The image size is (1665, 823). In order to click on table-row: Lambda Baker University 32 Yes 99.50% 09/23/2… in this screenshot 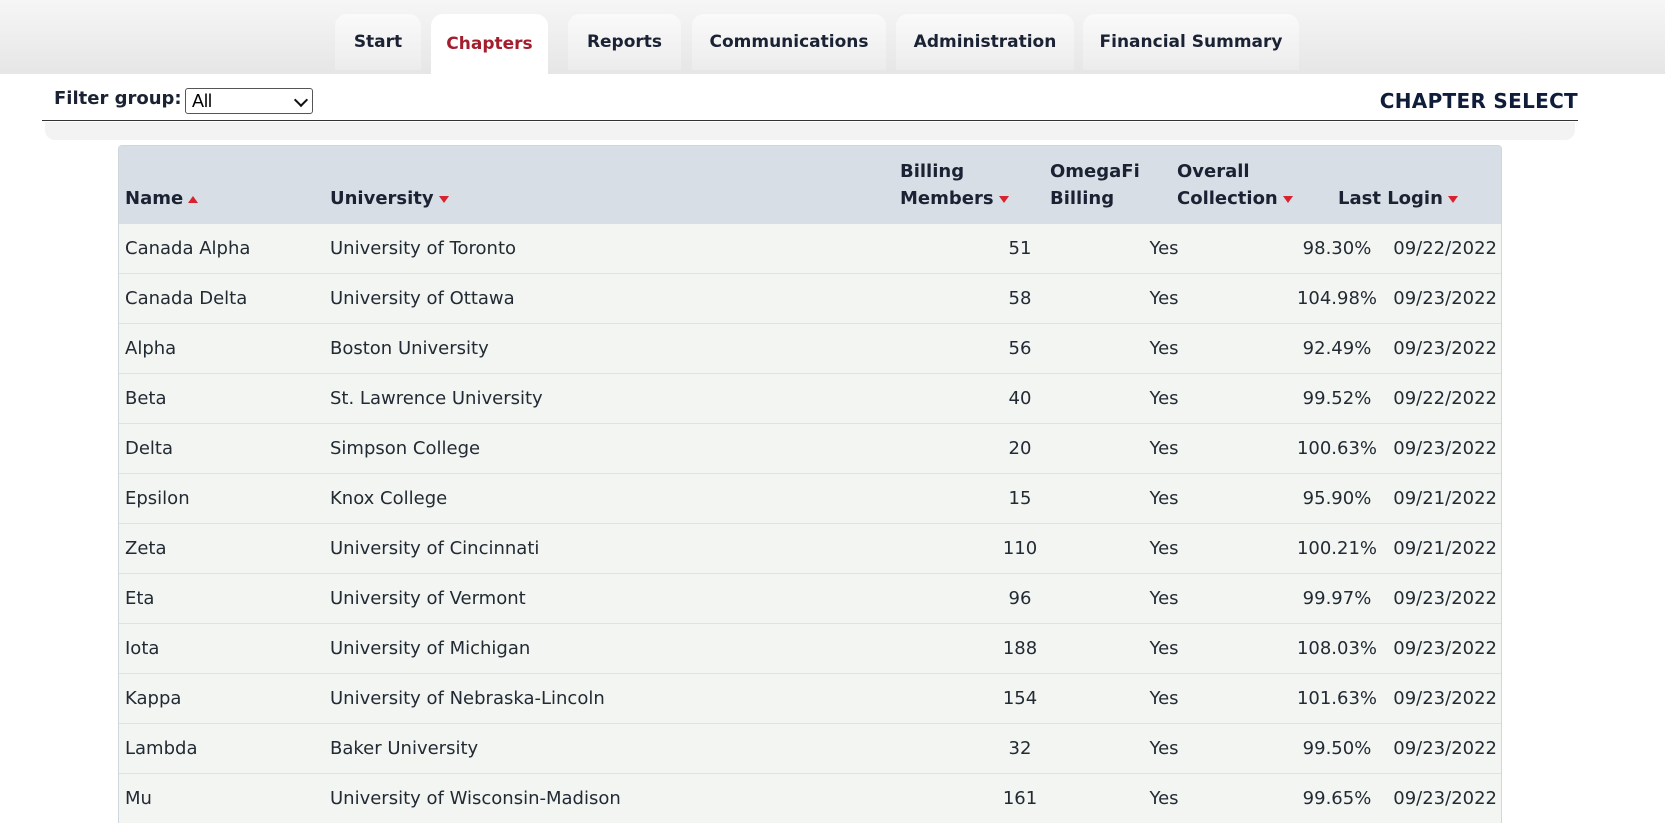, I will do `click(810, 748)`.